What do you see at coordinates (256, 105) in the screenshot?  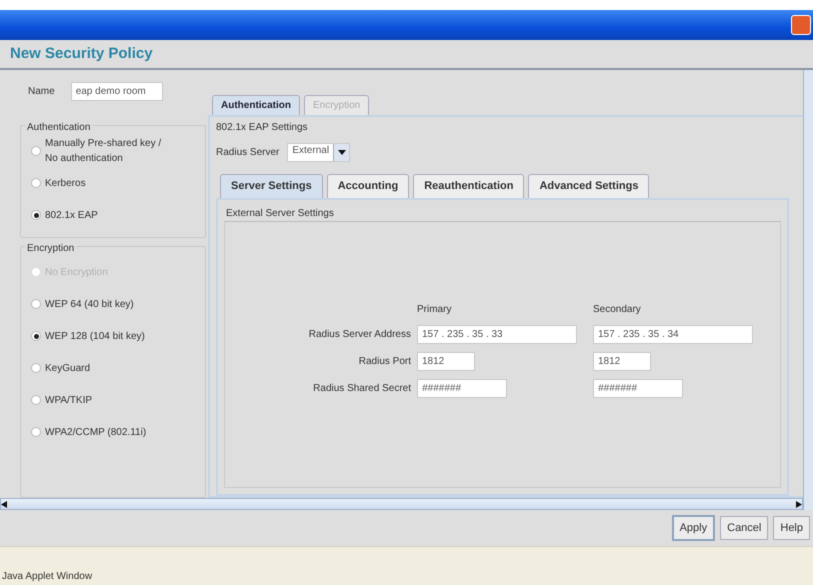 I see `tab: Authentication` at bounding box center [256, 105].